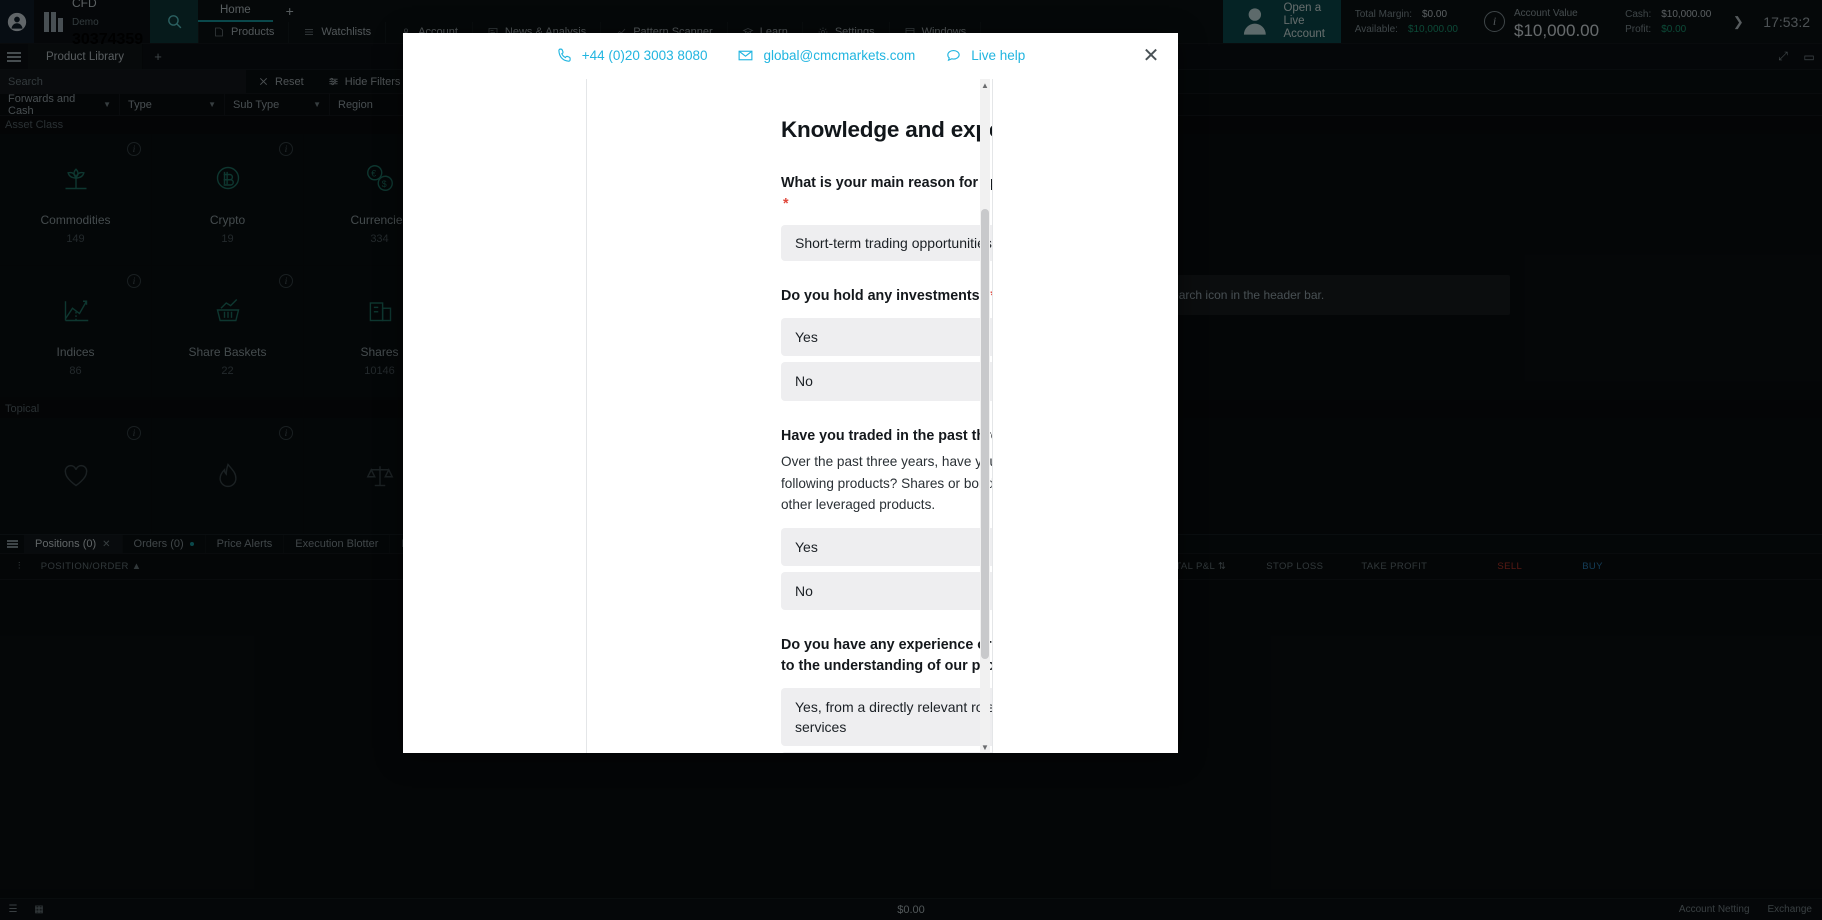 This screenshot has width=1822, height=920. Describe the element at coordinates (985, 85) in the screenshot. I see `scroll-up-icon: ▲` at that location.